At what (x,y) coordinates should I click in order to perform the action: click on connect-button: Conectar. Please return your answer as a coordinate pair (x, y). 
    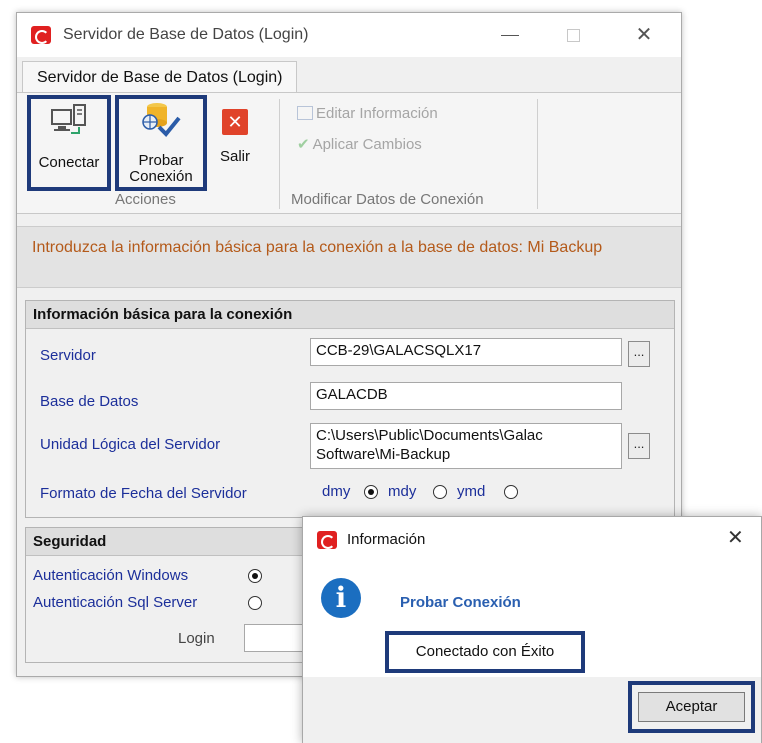
    Looking at the image, I should click on (69, 142).